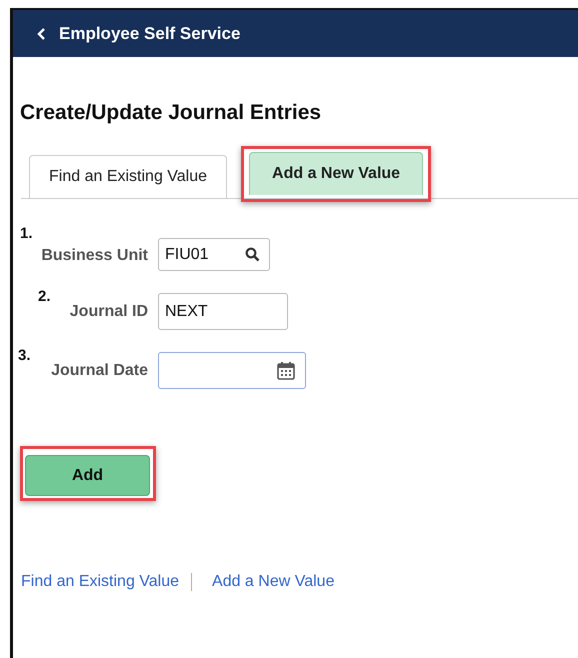  What do you see at coordinates (252, 254) in the screenshot?
I see `search-icon` at bounding box center [252, 254].